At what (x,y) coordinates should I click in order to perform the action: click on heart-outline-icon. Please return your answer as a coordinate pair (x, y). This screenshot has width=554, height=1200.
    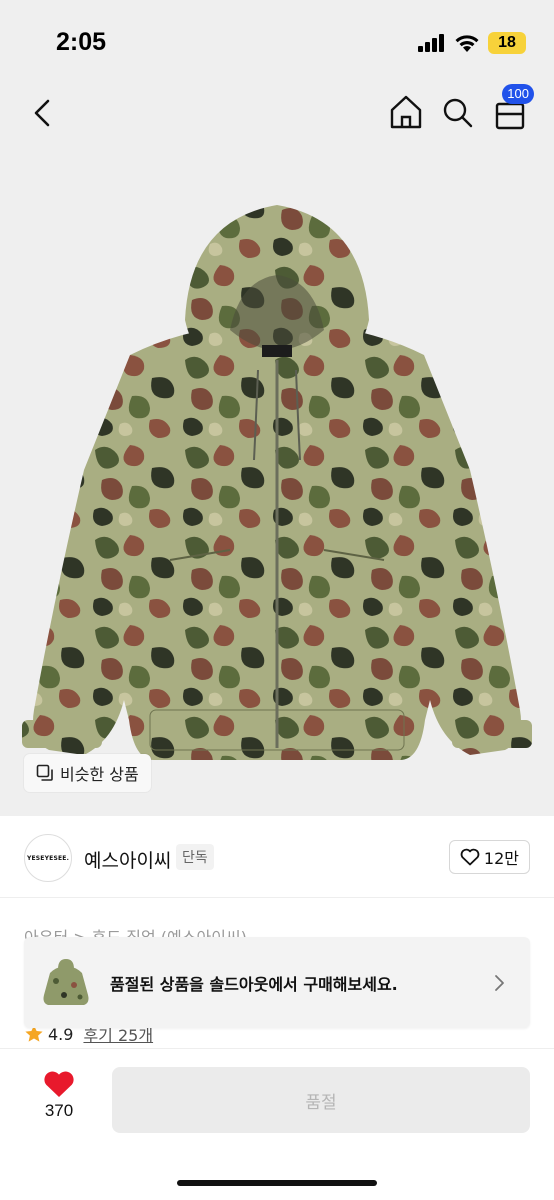
    Looking at the image, I should click on (470, 857).